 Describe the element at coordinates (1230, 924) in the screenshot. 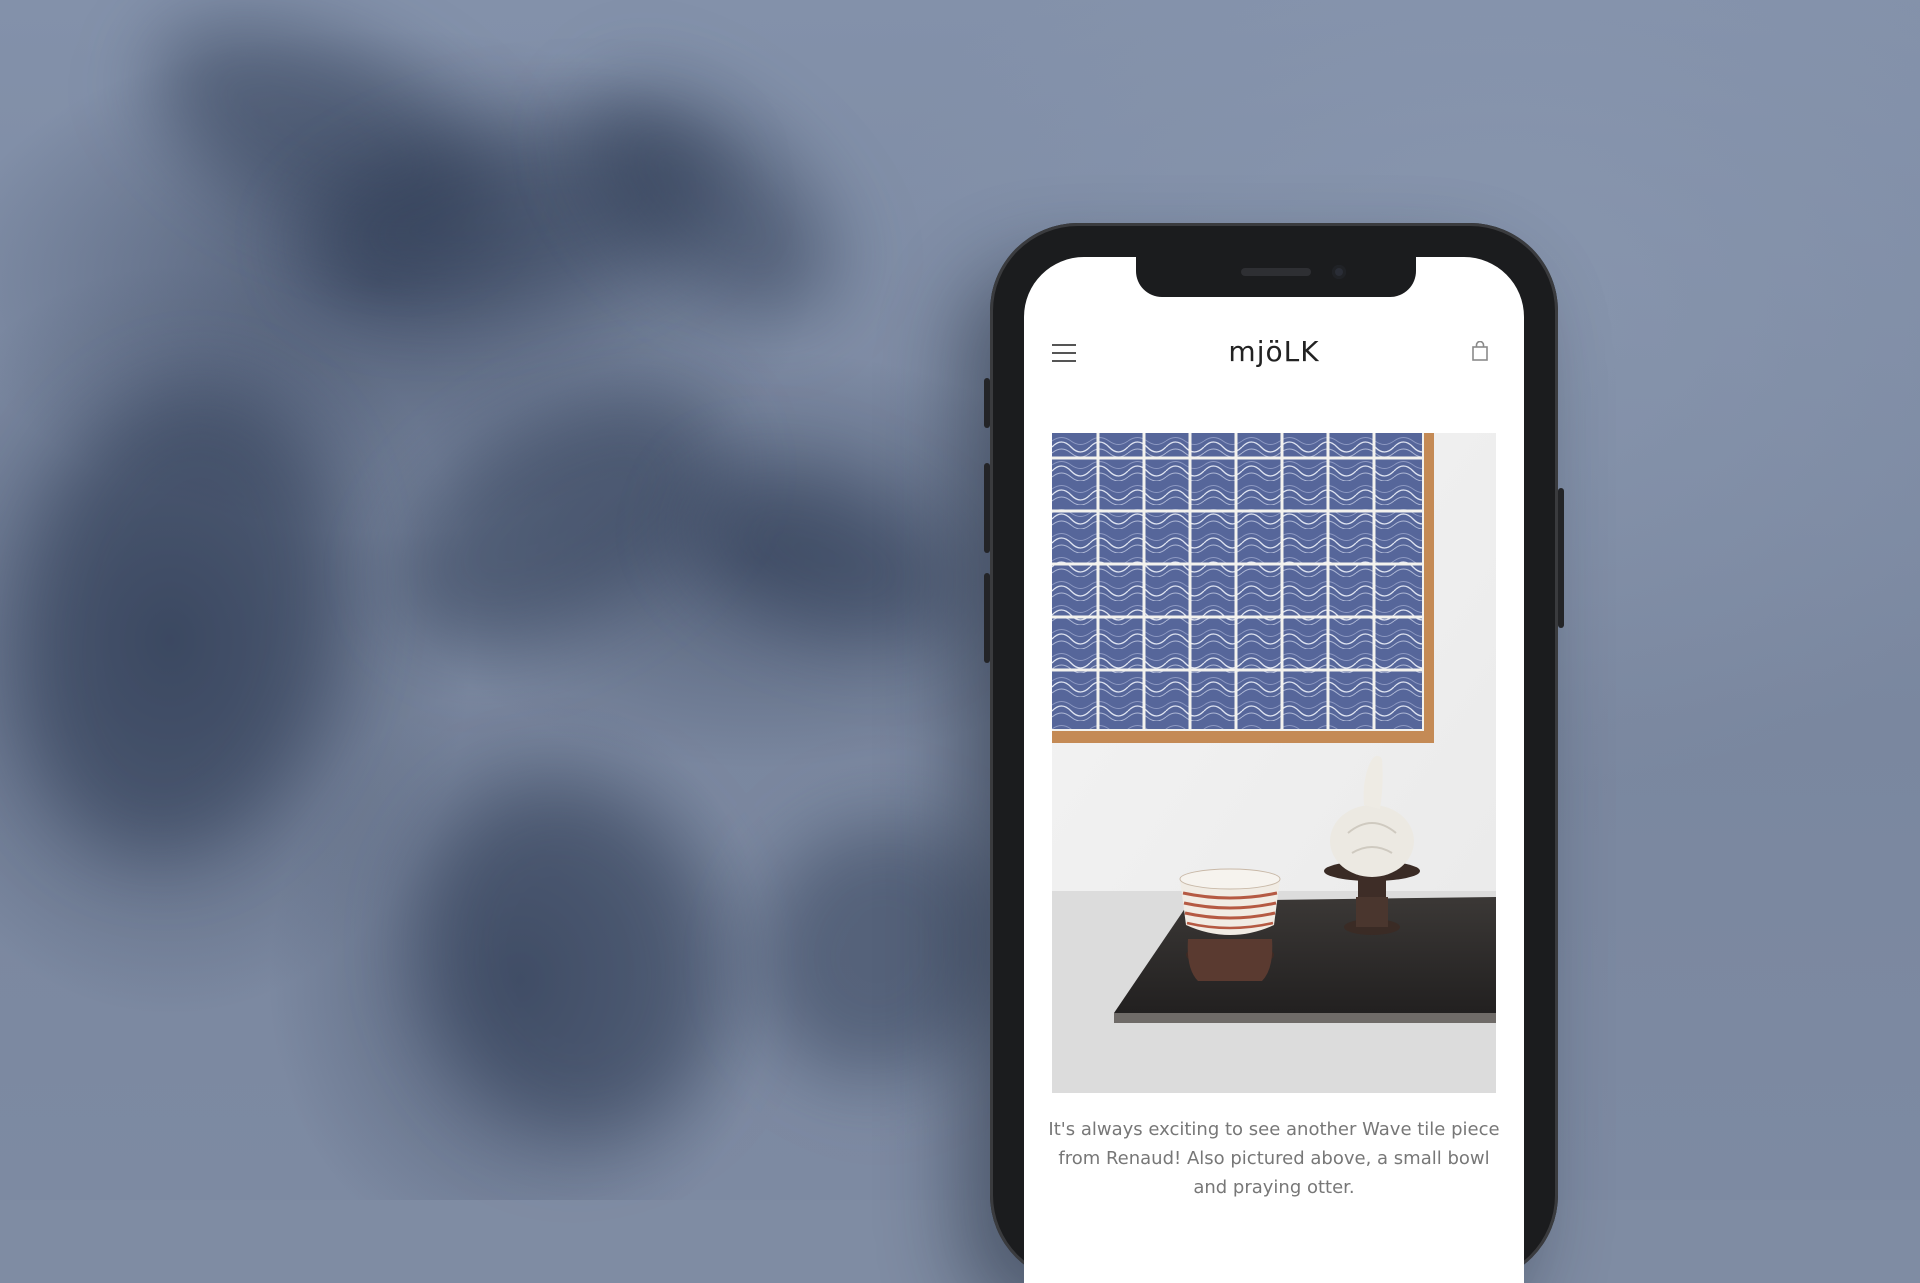

I see `striped-bowl` at that location.